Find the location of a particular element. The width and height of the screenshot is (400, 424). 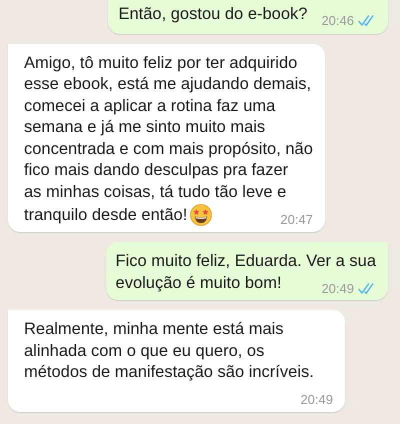

message-line: semana e já me sinto muito mais is located at coordinates (145, 127).